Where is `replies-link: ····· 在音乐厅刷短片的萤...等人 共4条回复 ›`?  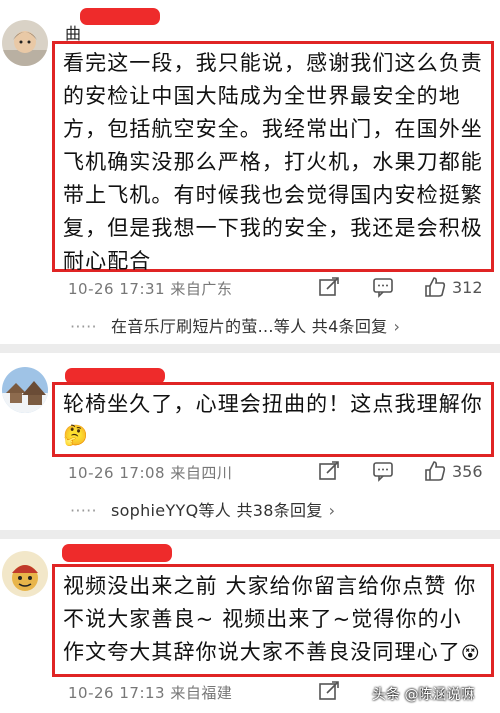 replies-link: ····· 在音乐厅刷短片的萤...等人 共4条回复 › is located at coordinates (235, 325).